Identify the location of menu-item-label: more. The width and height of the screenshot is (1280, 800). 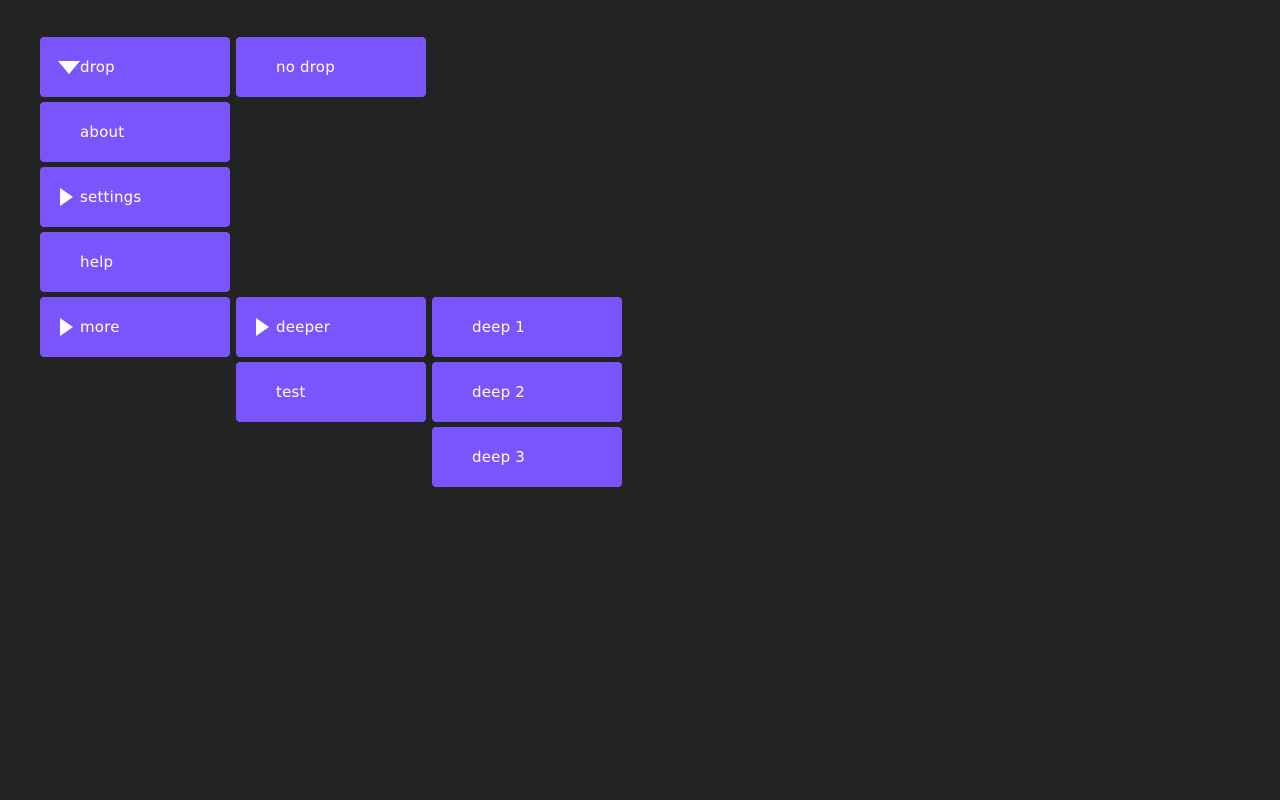
(100, 326).